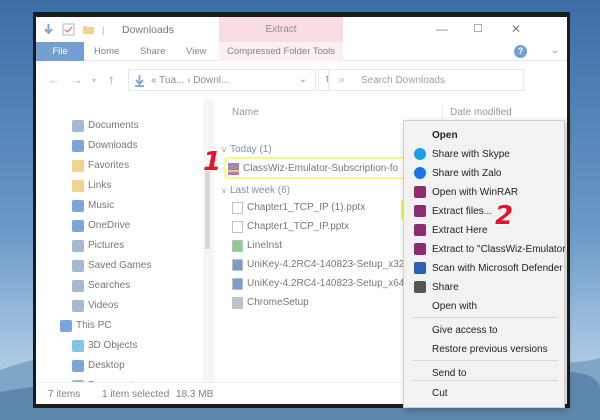 This screenshot has width=600, height=420. Describe the element at coordinates (54, 79) in the screenshot. I see `back-arrow-icon: ←` at that location.